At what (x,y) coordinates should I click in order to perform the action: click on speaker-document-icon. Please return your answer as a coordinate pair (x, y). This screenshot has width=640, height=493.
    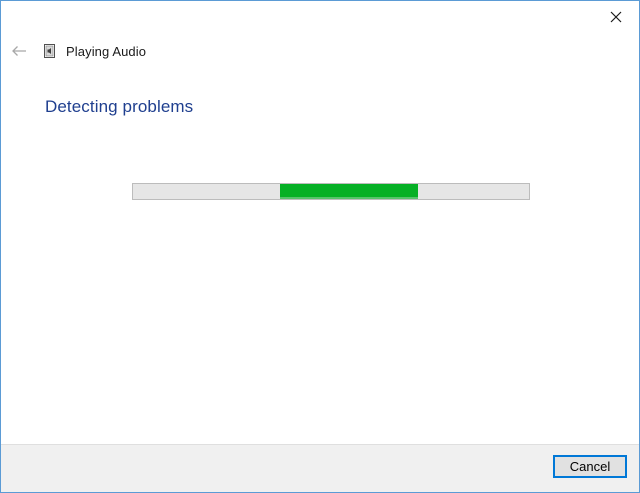
    Looking at the image, I should click on (50, 51).